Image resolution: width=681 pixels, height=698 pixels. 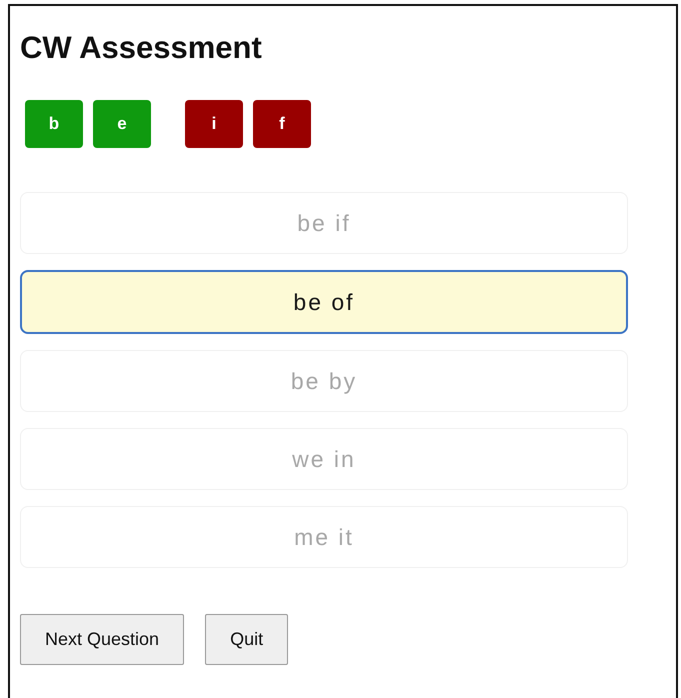 I want to click on answer-option: me it, so click(x=324, y=537).